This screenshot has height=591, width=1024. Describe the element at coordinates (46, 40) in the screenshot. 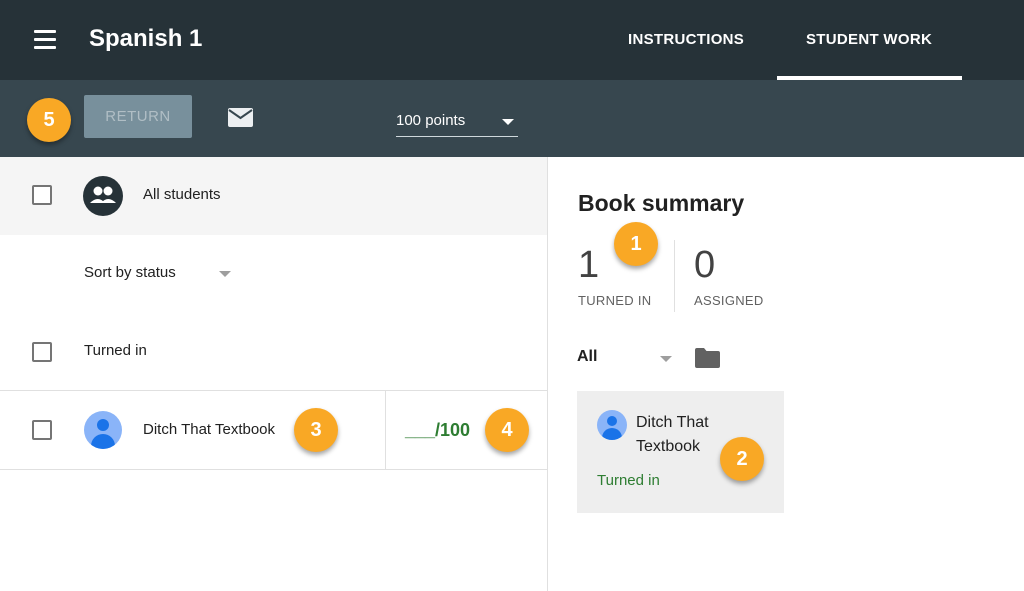

I see `menu-icon` at that location.